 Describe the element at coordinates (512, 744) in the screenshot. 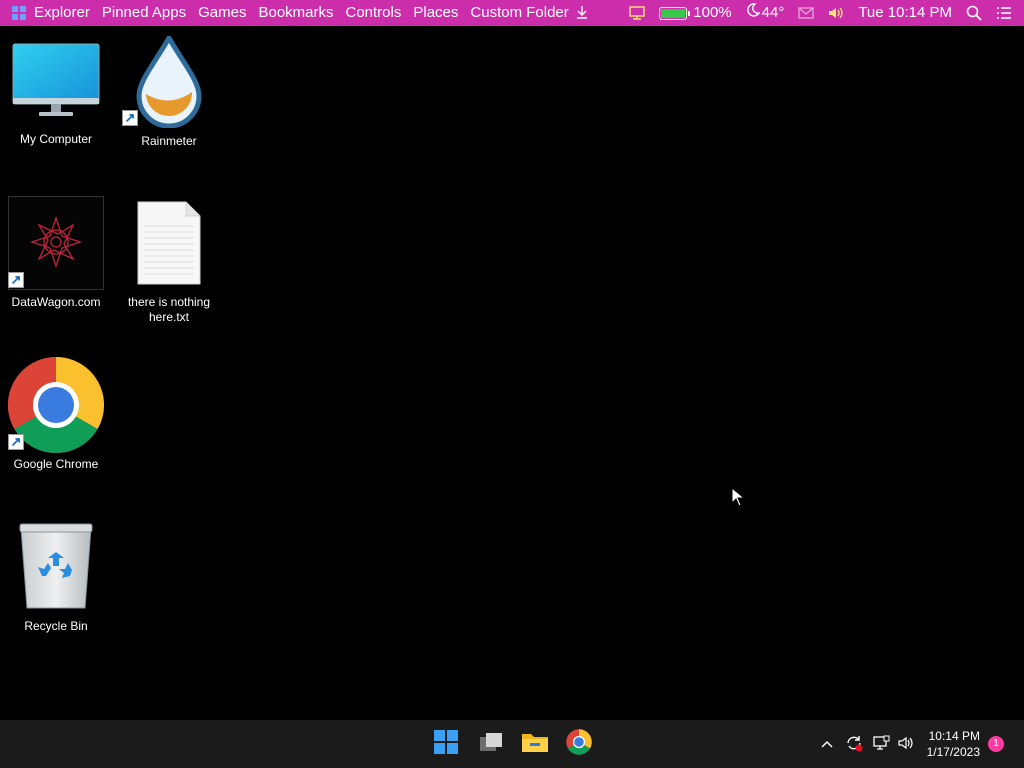

I see `taskbar: 10:14 PM 1/17/2023 1` at that location.